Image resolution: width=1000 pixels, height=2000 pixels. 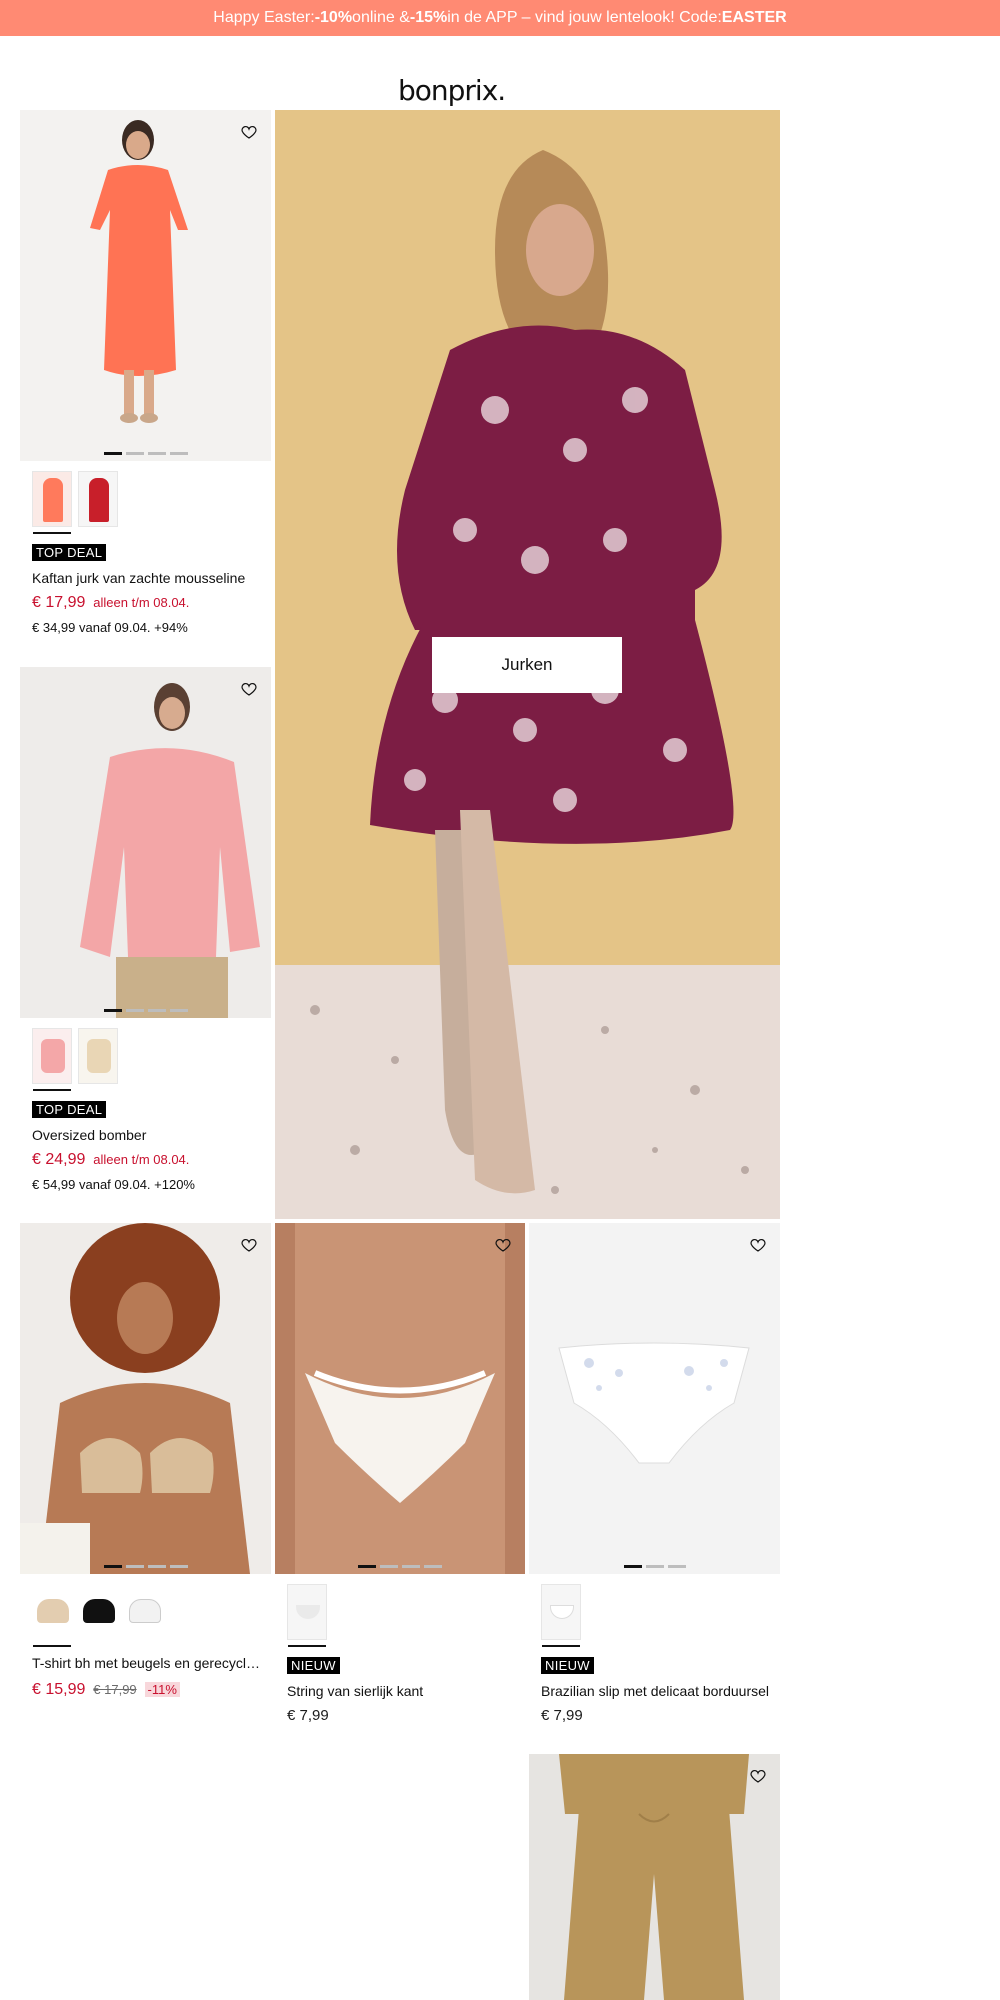 I want to click on promo-prefix: Happy Easter:, so click(x=264, y=17).